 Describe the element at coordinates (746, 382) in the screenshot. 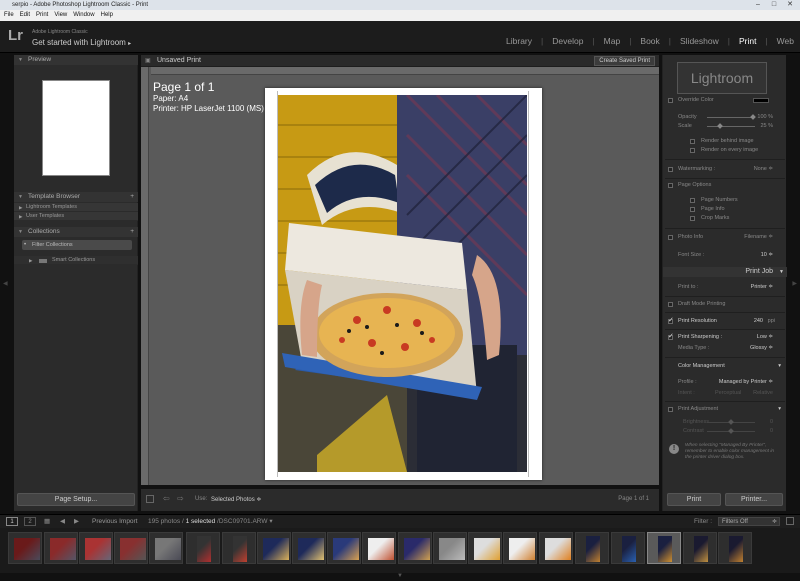

I see `profile-dropdown: Managed by Printer ≑` at that location.